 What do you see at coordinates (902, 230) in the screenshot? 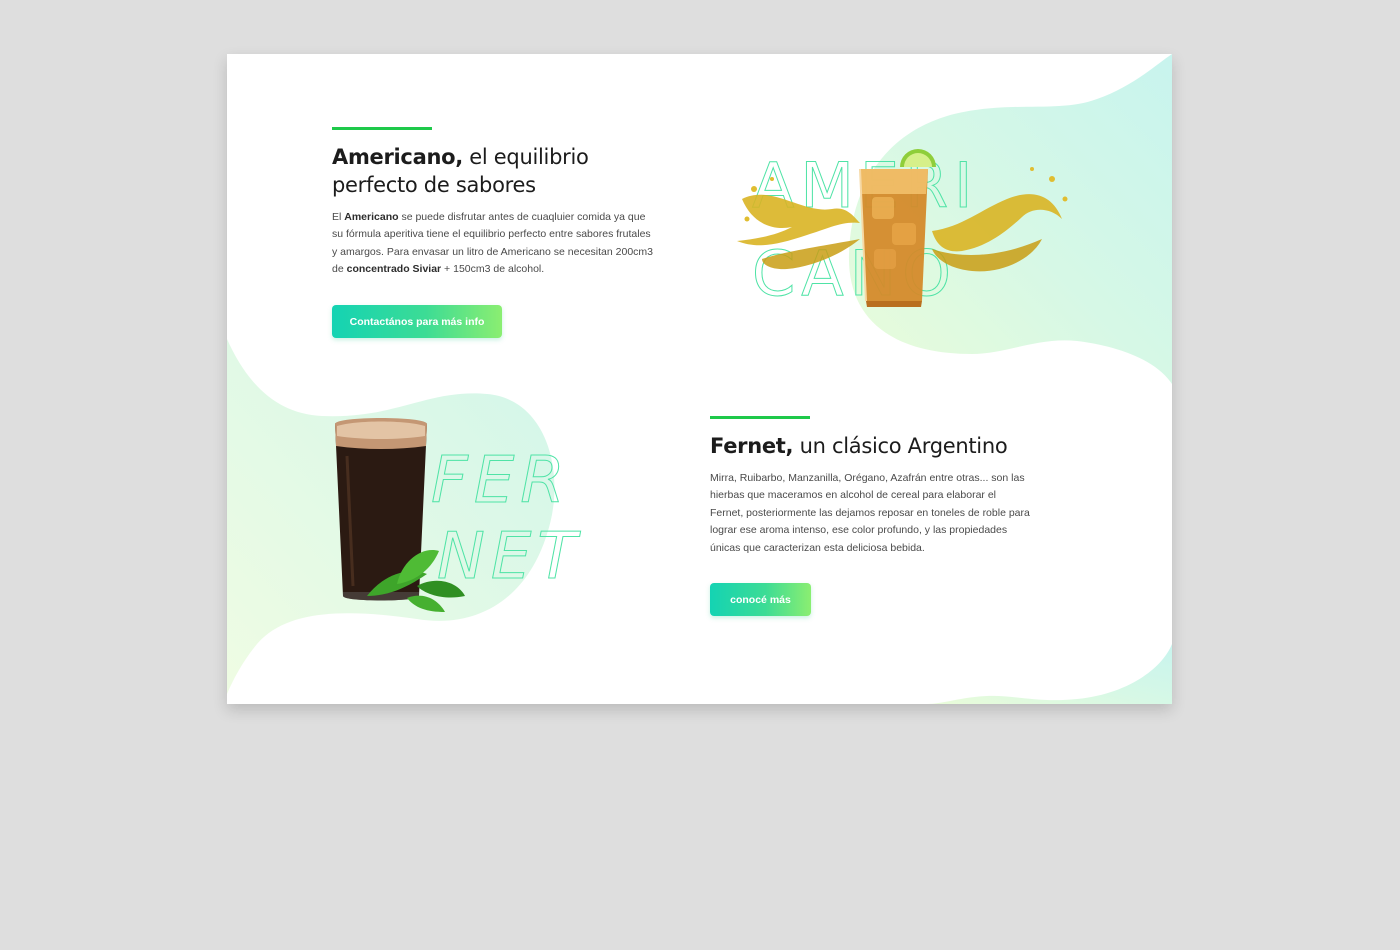
I see `americano-illustration: AMERI CANO` at bounding box center [902, 230].